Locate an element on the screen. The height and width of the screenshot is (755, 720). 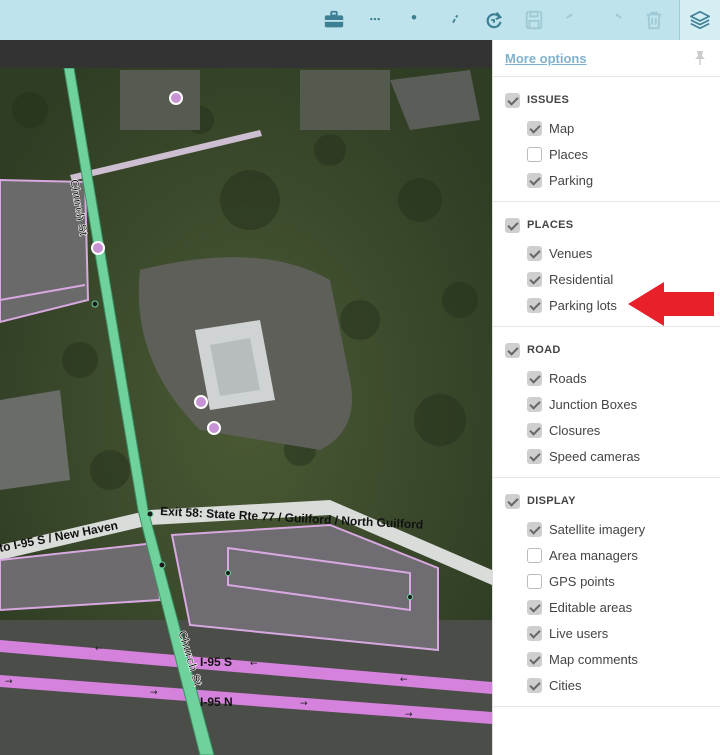
pin-icon is located at coordinates (700, 58).